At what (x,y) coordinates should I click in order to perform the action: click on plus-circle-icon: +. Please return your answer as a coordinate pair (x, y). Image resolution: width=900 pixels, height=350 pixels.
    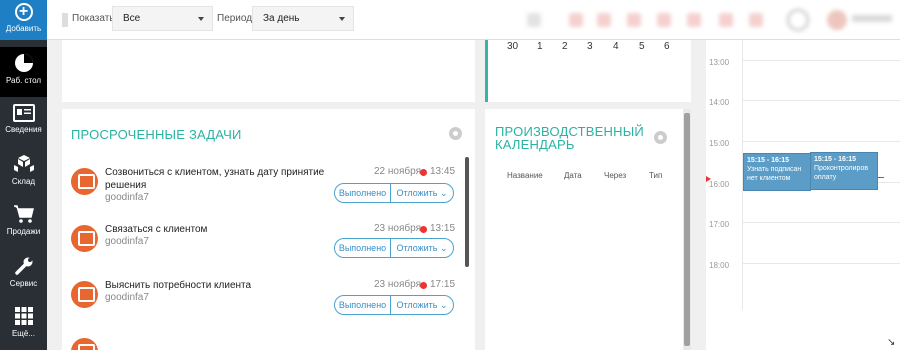
    Looking at the image, I should click on (23, 12).